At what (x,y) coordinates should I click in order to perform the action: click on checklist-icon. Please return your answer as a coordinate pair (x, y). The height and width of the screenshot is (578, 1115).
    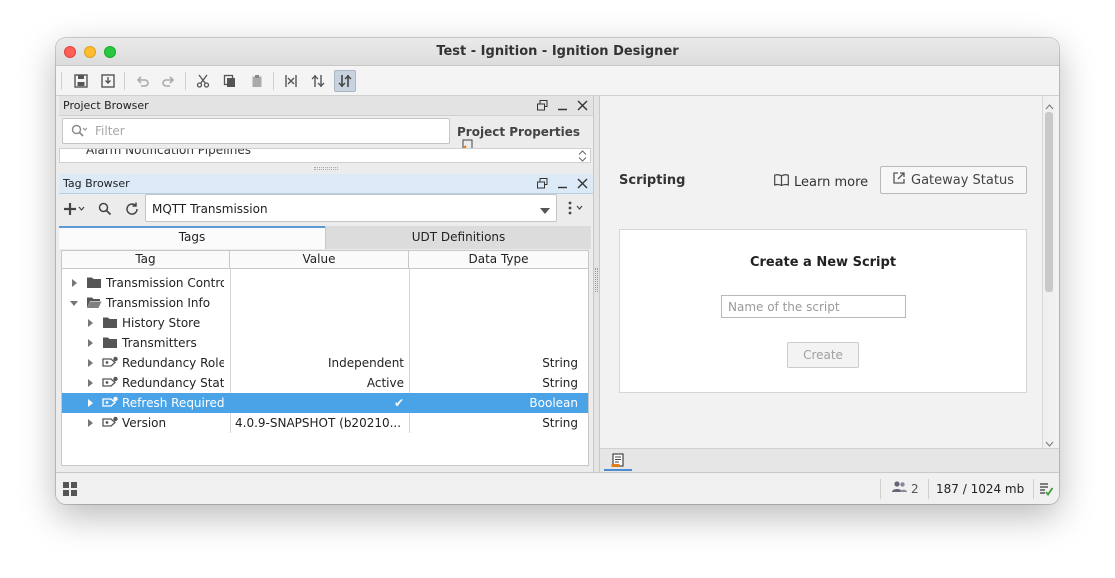
    Looking at the image, I should click on (1046, 490).